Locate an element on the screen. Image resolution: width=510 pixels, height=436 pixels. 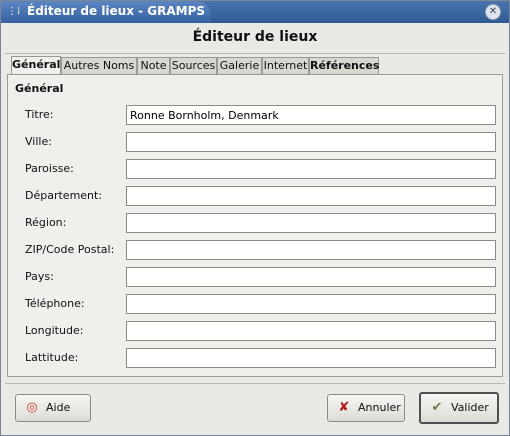
titre-label: Titre: is located at coordinates (39, 114).